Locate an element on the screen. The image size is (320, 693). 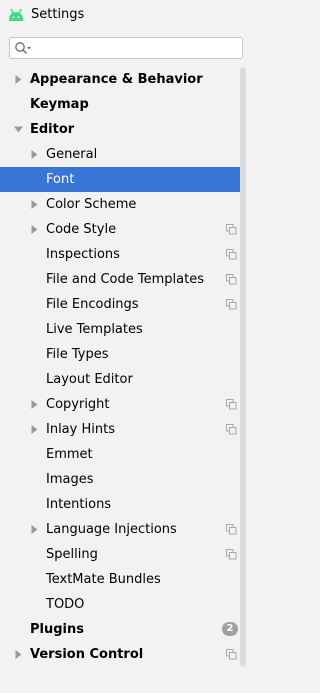
tree-item-label: TextMate Bundles is located at coordinates (103, 579).